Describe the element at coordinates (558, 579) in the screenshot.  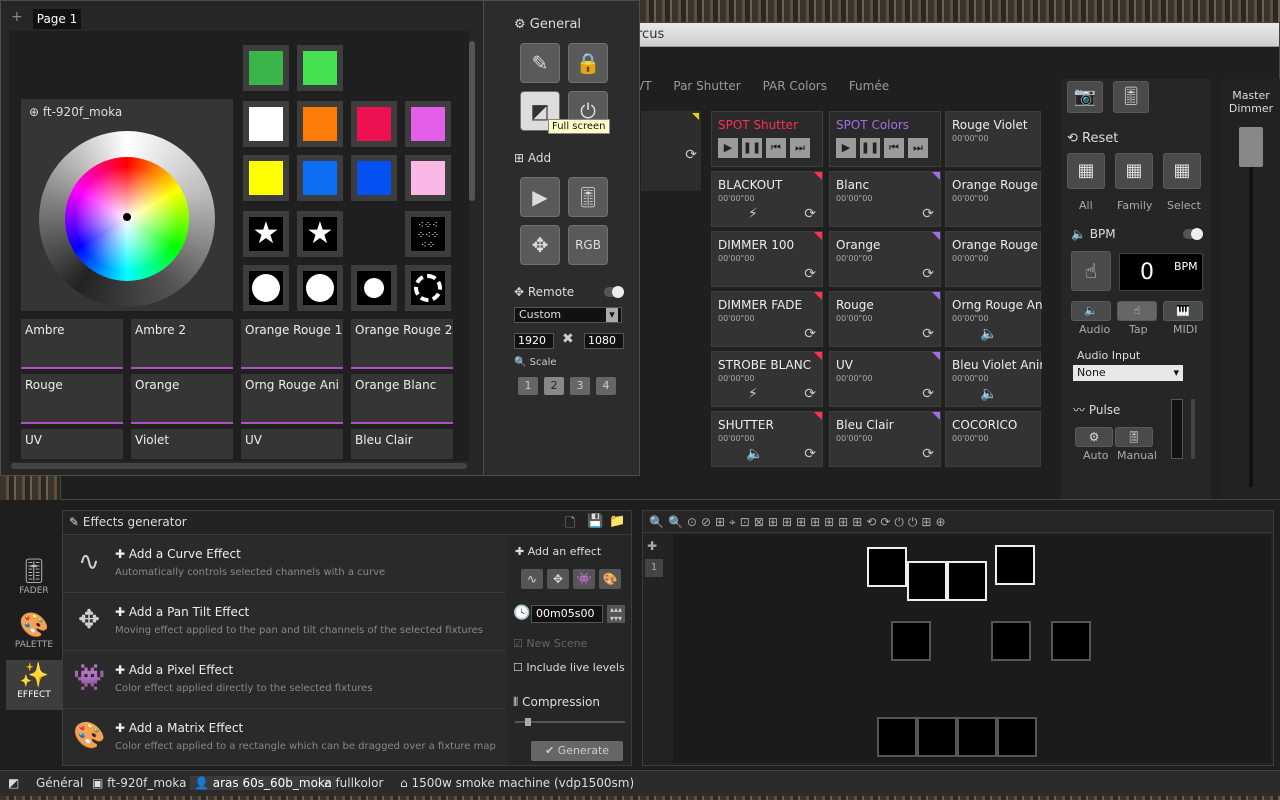
I see `pan-tilt-icon: ✥` at that location.